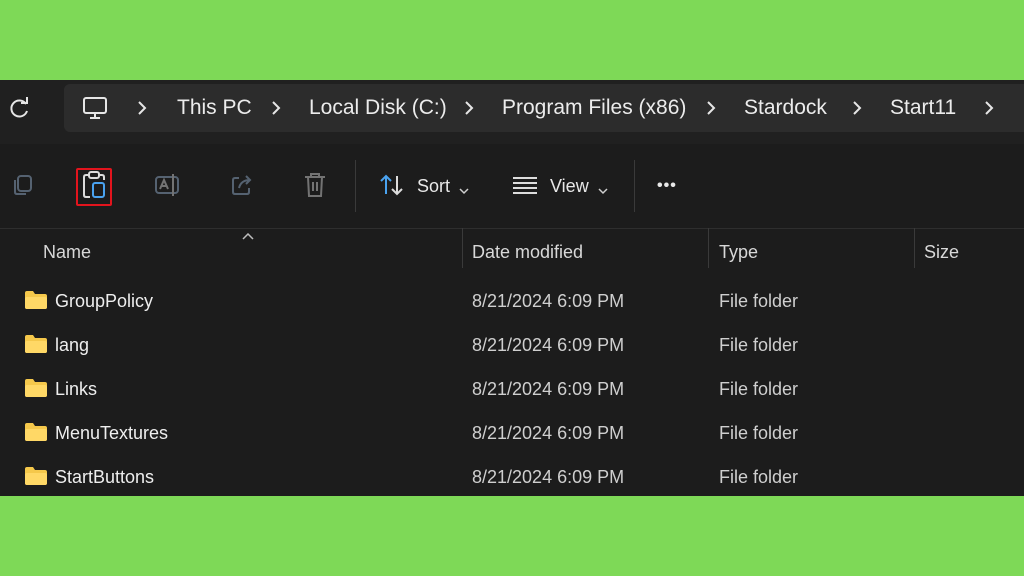 Image resolution: width=1024 pixels, height=576 pixels. Describe the element at coordinates (242, 185) in the screenshot. I see `share-icon` at that location.